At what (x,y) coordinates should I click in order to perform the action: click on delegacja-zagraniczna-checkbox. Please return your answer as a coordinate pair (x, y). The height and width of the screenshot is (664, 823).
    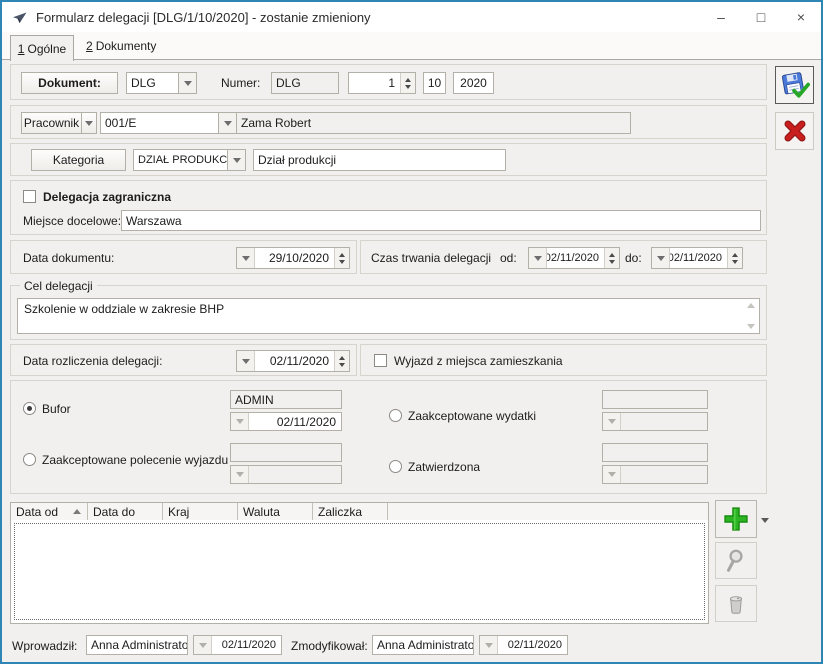
    Looking at the image, I should click on (29, 196).